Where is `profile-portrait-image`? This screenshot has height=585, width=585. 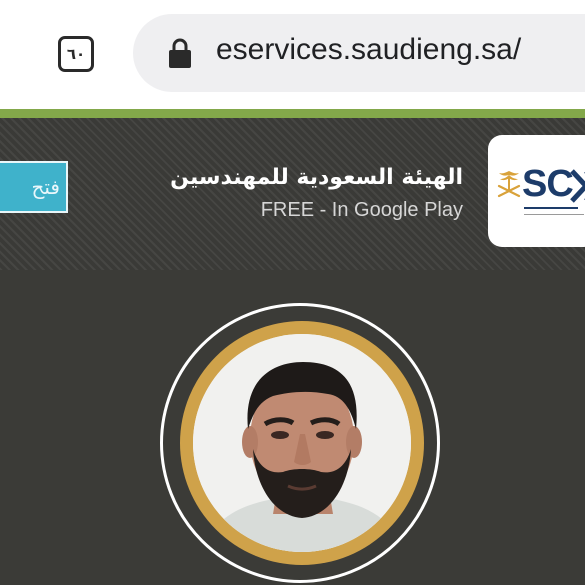
profile-portrait-image is located at coordinates (302, 443).